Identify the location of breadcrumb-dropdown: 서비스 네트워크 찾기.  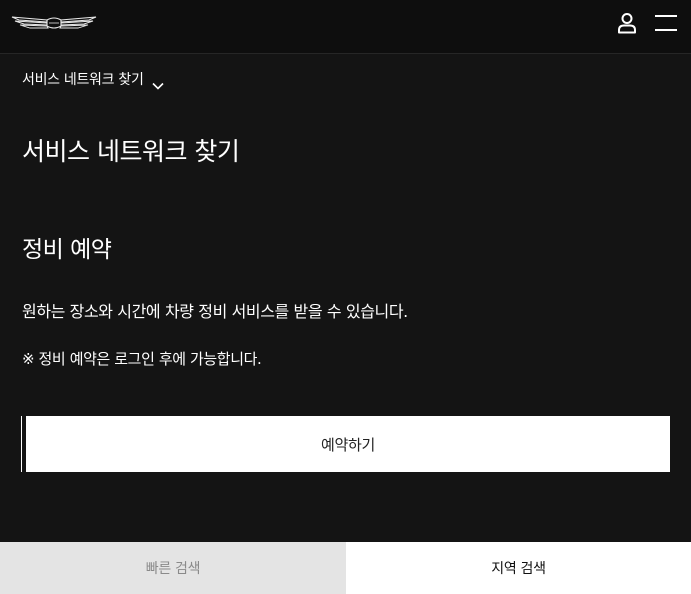
(93, 79).